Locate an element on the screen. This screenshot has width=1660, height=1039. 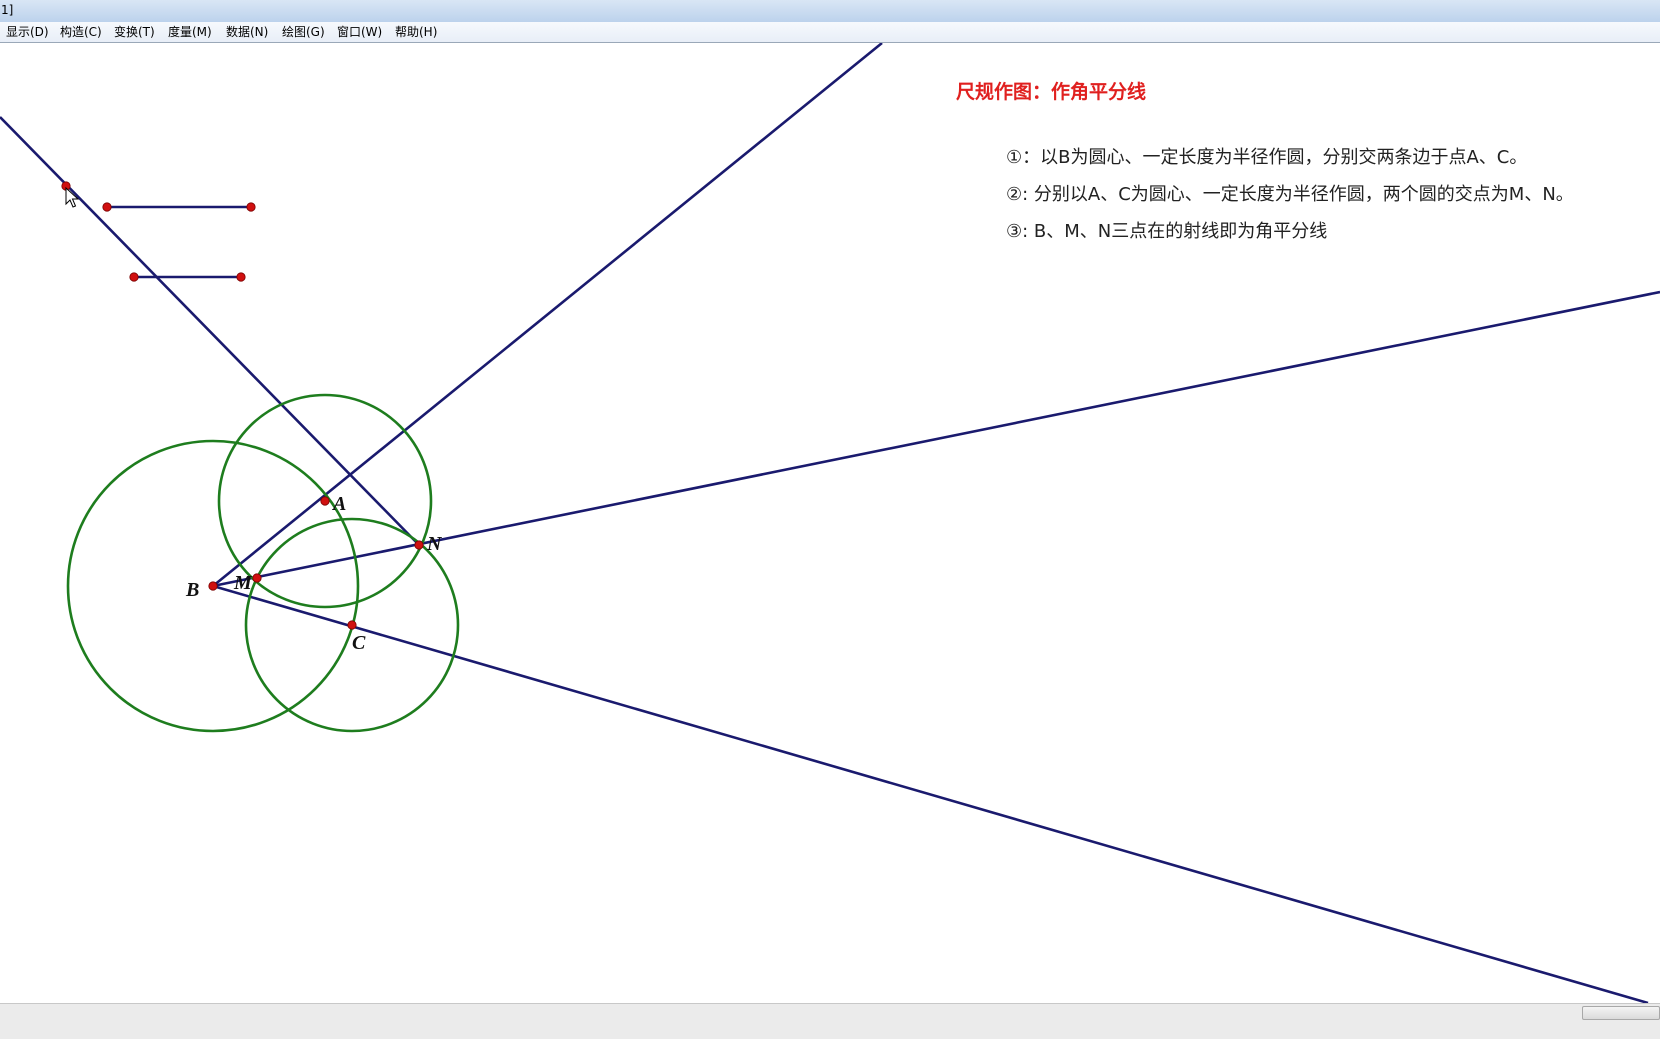
status-bar is located at coordinates (830, 1021).